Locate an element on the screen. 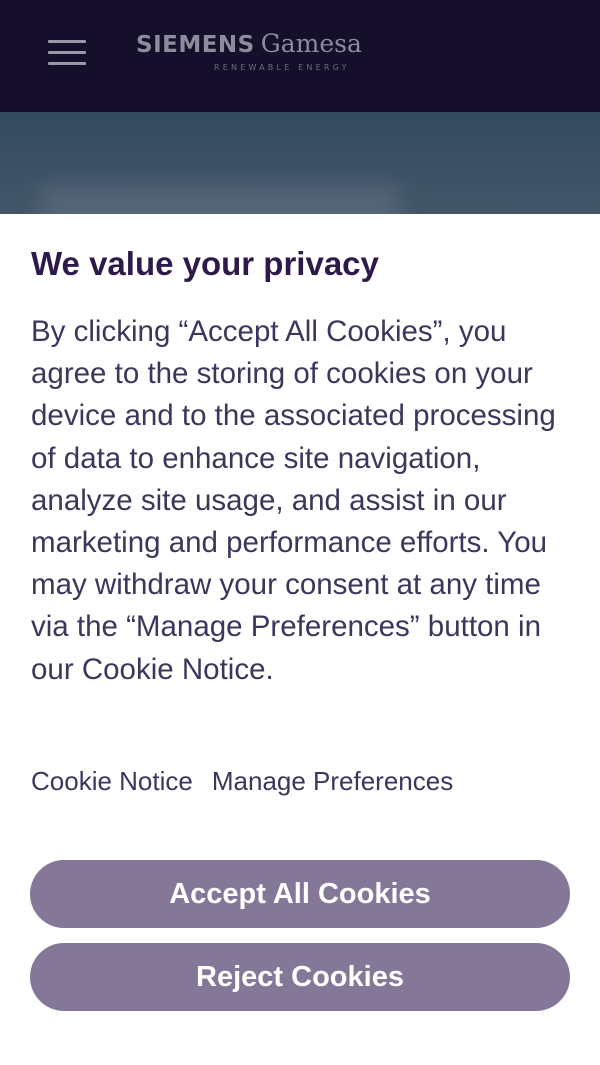 Image resolution: width=600 pixels, height=1065 pixels. reject-cookies-button: Reject Cookies is located at coordinates (300, 977).